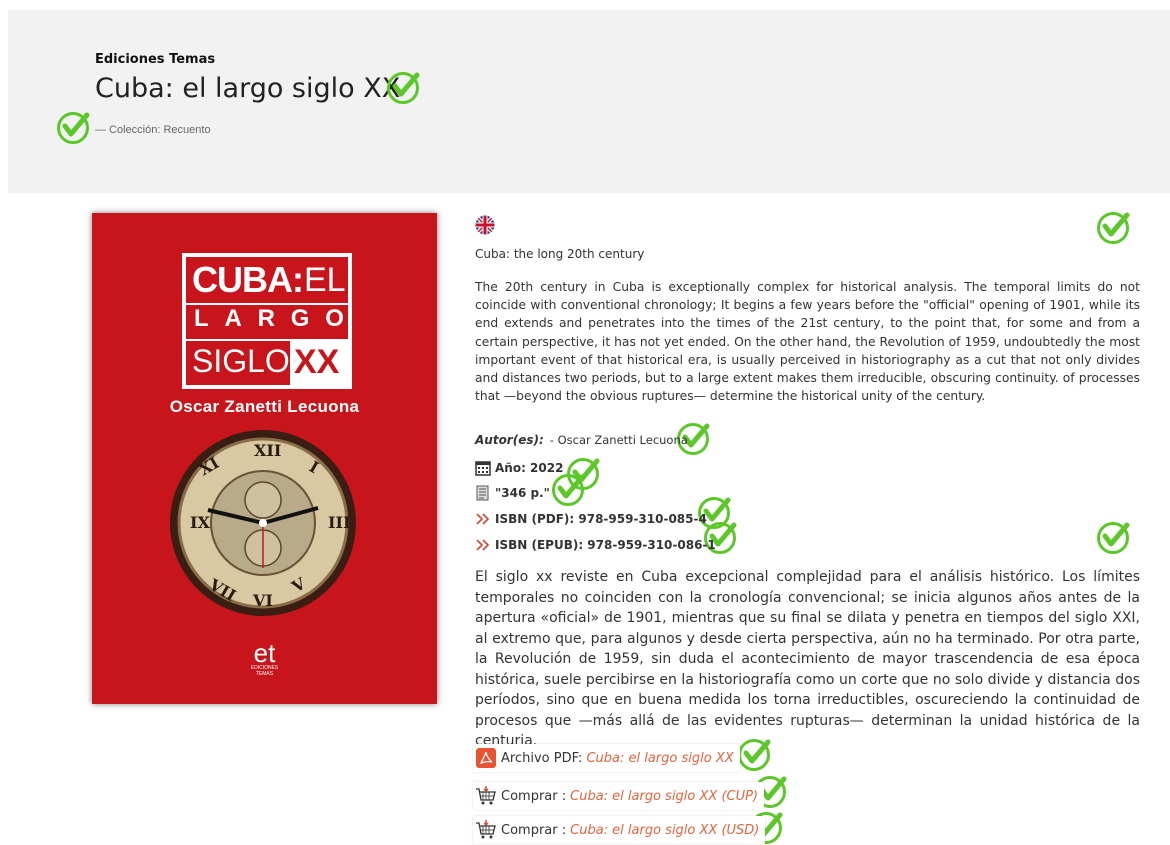  I want to click on collection-label: — Colección: Recuento, so click(153, 130).